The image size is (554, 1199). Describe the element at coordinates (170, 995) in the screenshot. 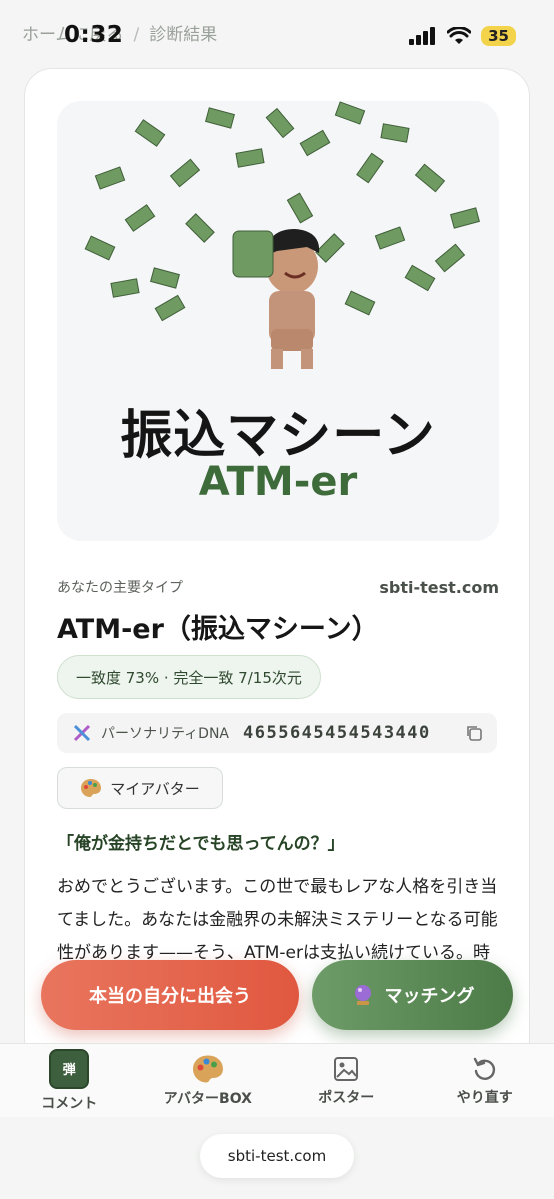

I see `meet-true-self-button: 本当の自分に出会う` at that location.